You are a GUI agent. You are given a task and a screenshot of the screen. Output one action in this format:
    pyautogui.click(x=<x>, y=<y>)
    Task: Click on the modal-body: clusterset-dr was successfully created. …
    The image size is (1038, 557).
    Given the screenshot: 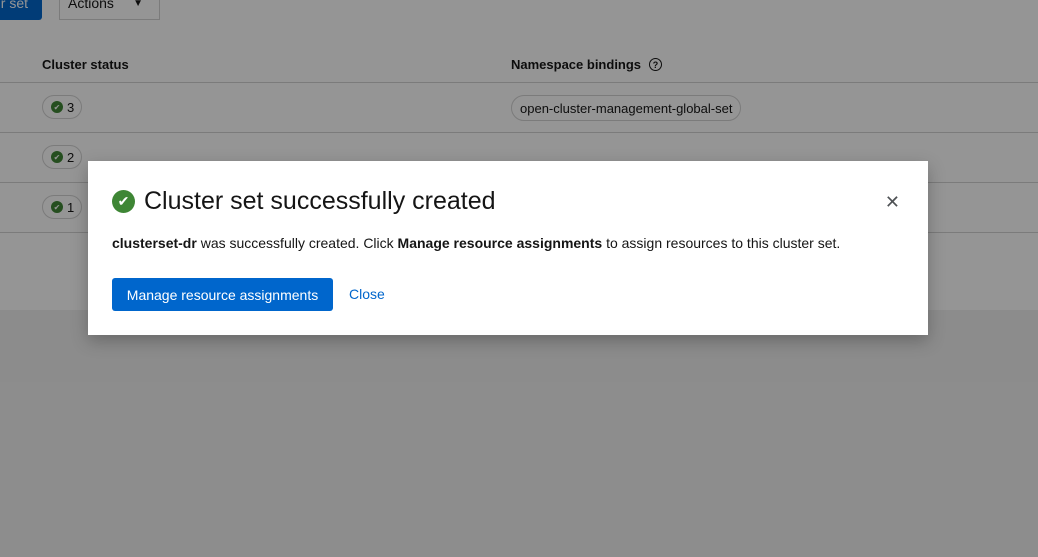 What is the action you would take?
    pyautogui.click(x=476, y=243)
    